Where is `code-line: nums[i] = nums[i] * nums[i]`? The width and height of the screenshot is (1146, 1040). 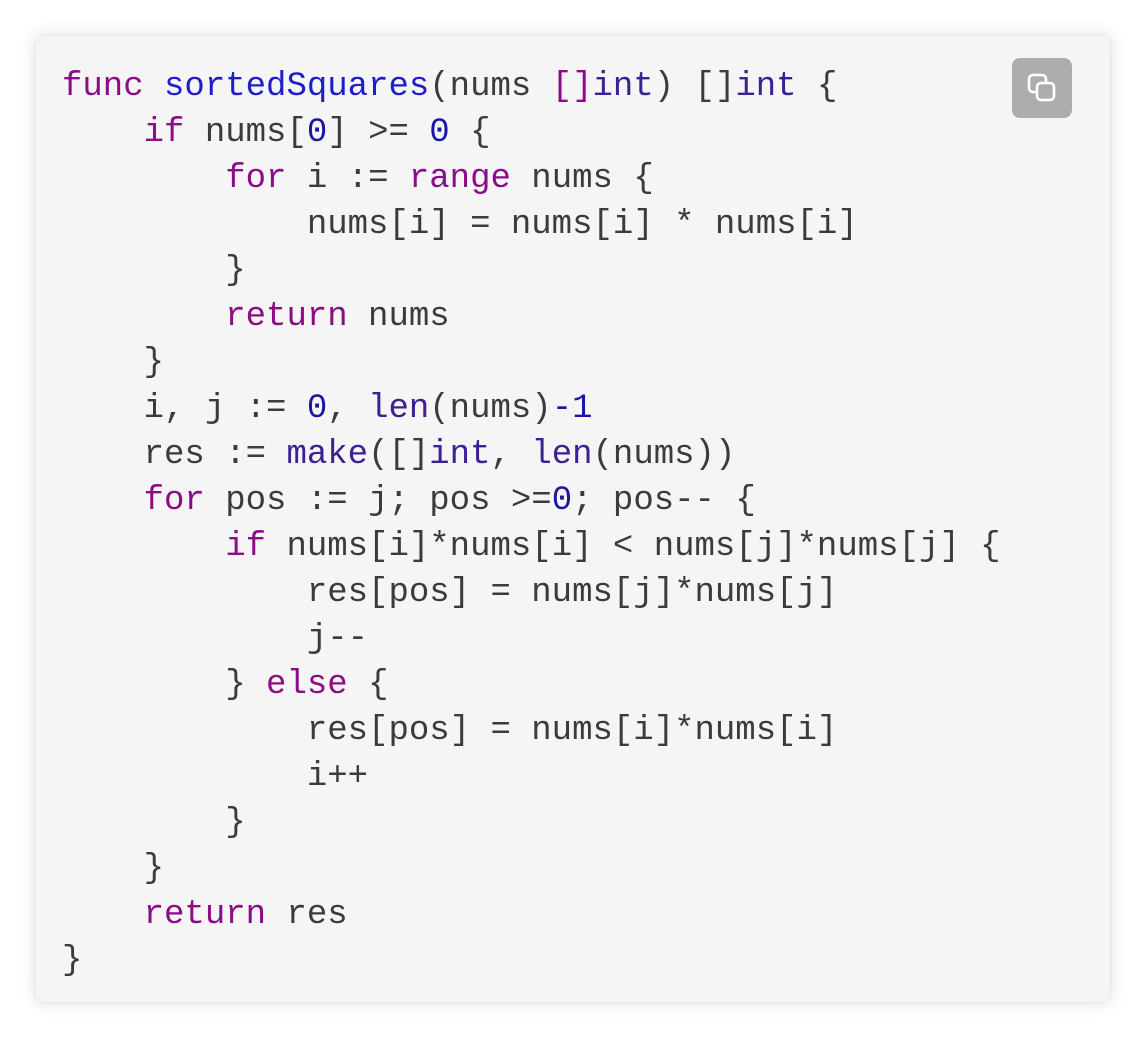 code-line: nums[i] = nums[i] * nums[i] is located at coordinates (531, 225).